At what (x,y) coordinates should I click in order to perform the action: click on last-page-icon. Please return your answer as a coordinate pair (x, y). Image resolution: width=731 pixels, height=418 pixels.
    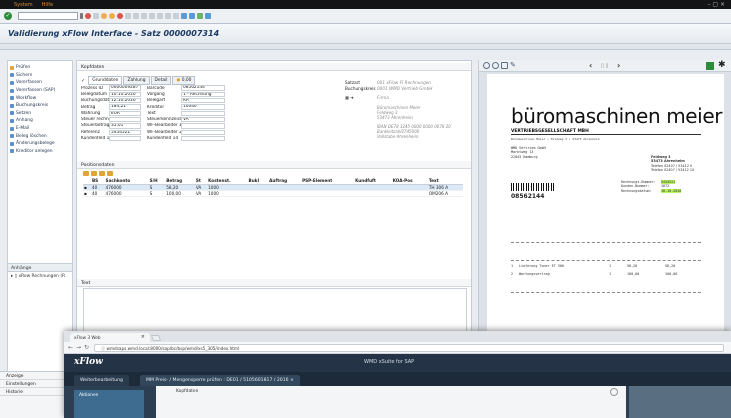
    Looking at the image, I should click on (176, 16).